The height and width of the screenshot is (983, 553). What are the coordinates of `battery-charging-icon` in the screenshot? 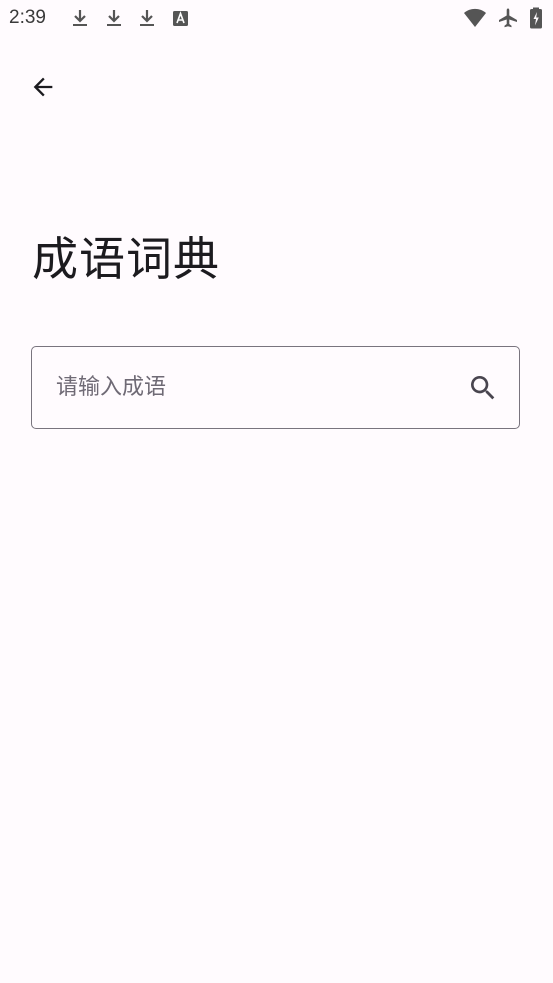 It's located at (536, 18).